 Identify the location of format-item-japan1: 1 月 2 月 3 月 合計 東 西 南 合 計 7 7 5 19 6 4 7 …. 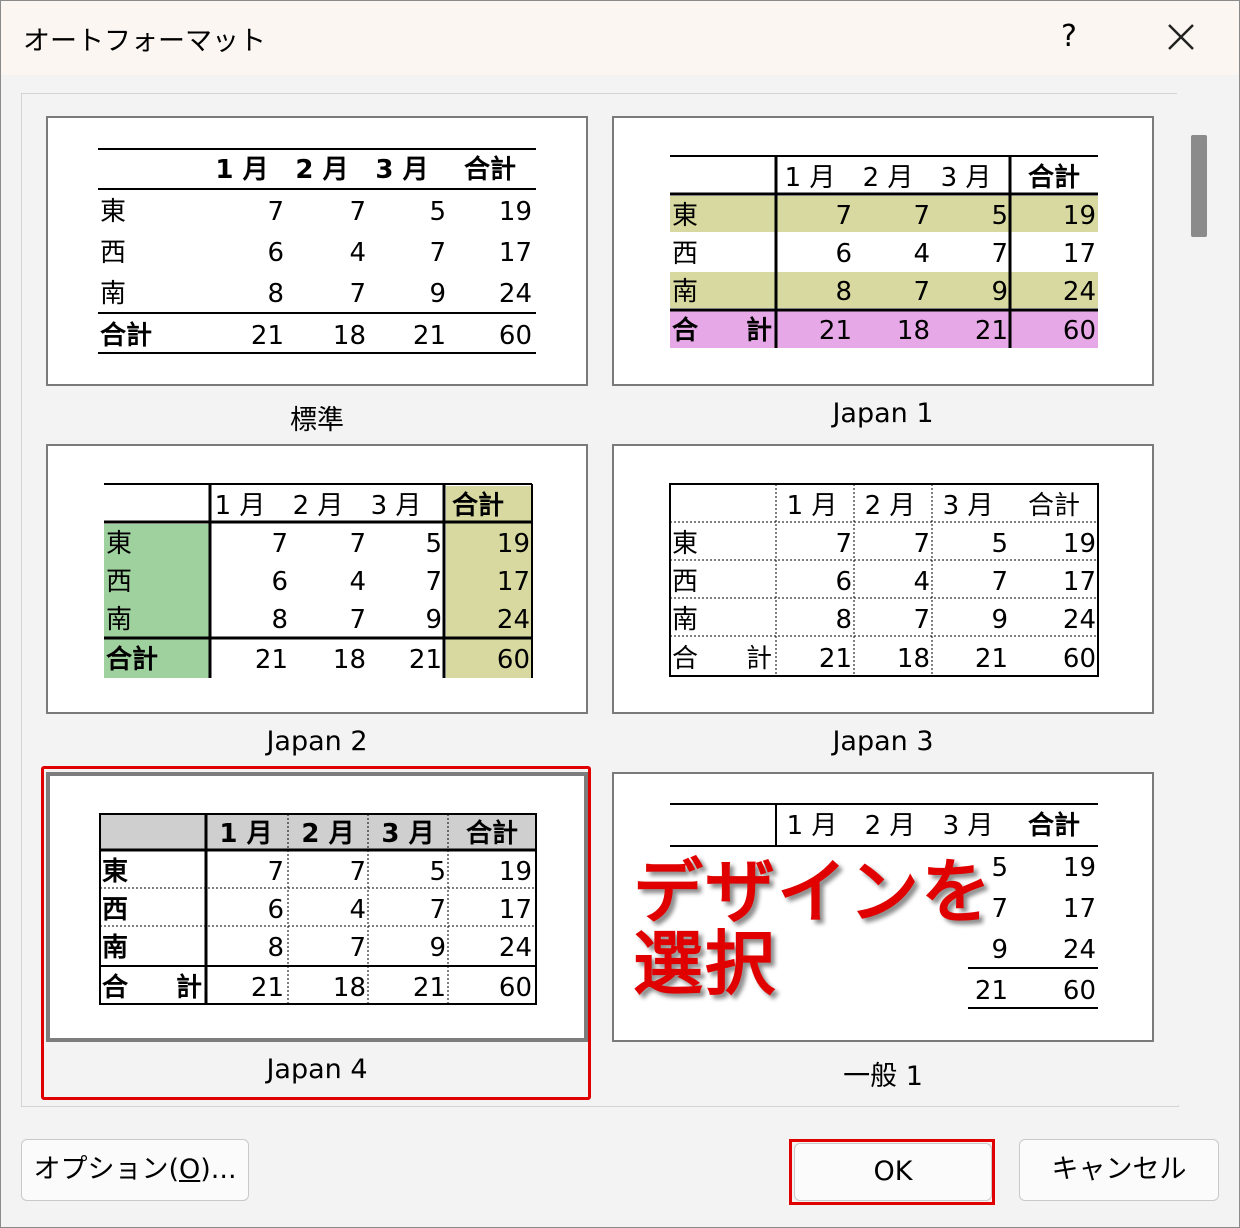
(883, 272).